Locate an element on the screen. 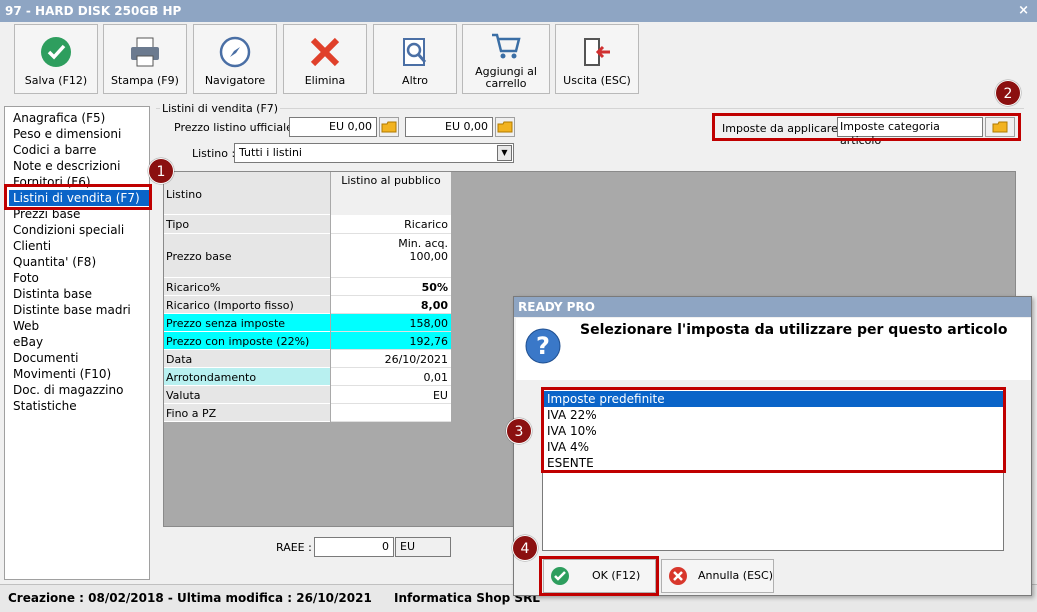  nav-item: Movimenti (F10) is located at coordinates (80, 374).